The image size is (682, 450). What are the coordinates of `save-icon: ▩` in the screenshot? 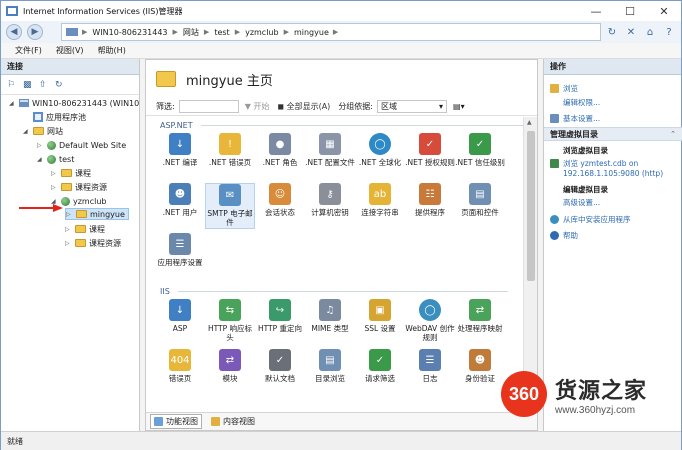 It's located at (29, 85).